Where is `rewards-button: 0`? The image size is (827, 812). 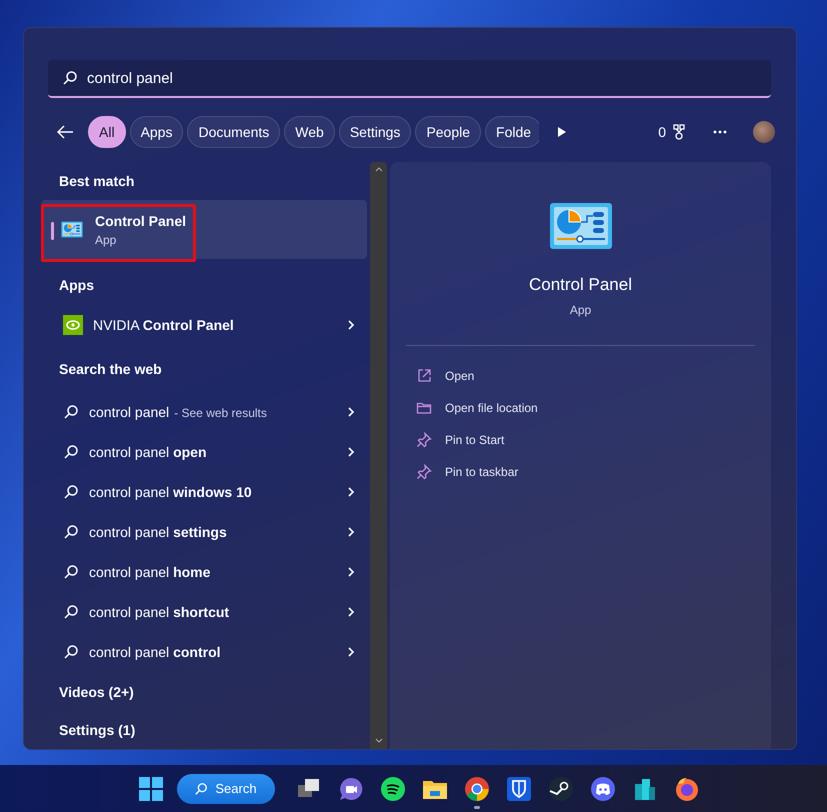 rewards-button: 0 is located at coordinates (672, 132).